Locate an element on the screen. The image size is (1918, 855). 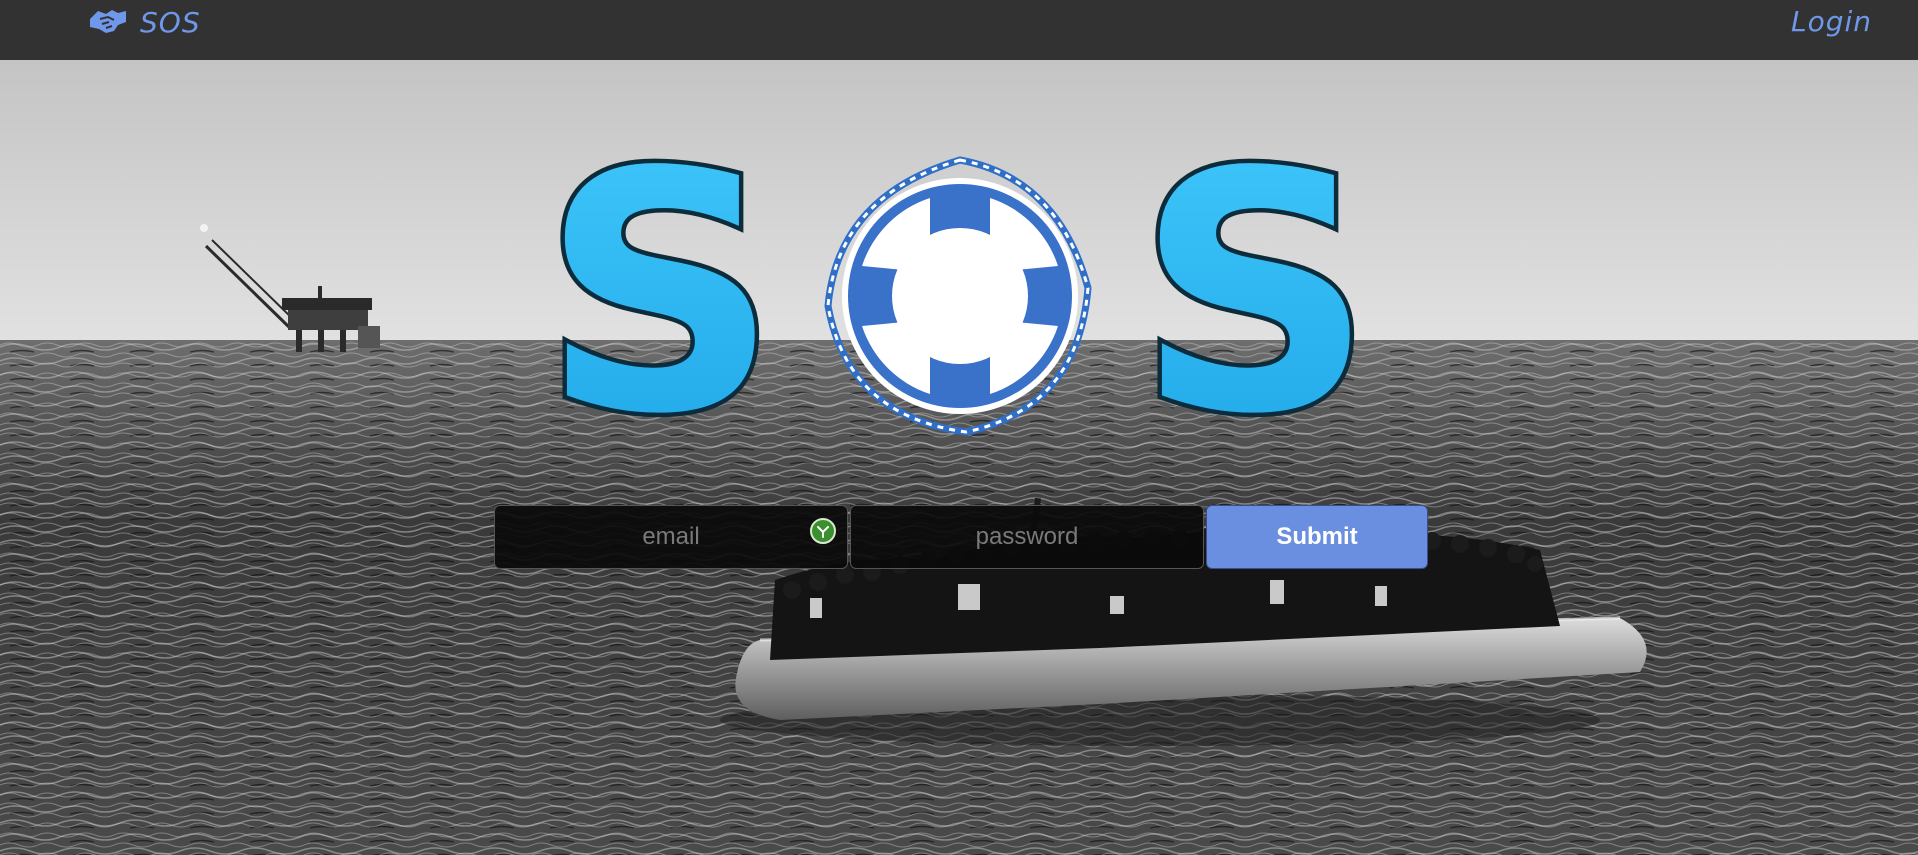
handshake-icon is located at coordinates (108, 21).